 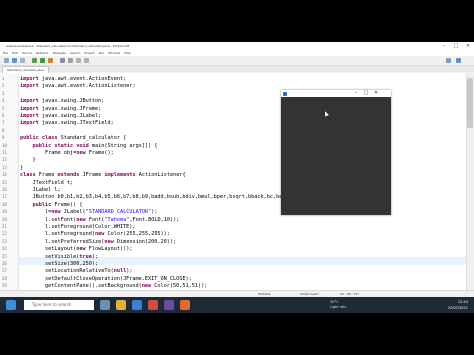 What do you see at coordinates (356, 93) in the screenshot?
I see `frame-minimize-button: –` at bounding box center [356, 93].